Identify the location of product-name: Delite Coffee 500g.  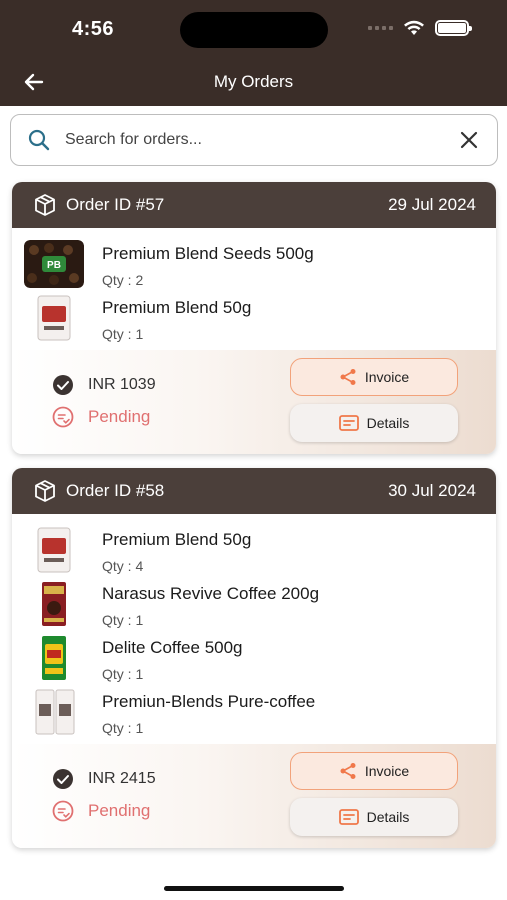
(172, 647).